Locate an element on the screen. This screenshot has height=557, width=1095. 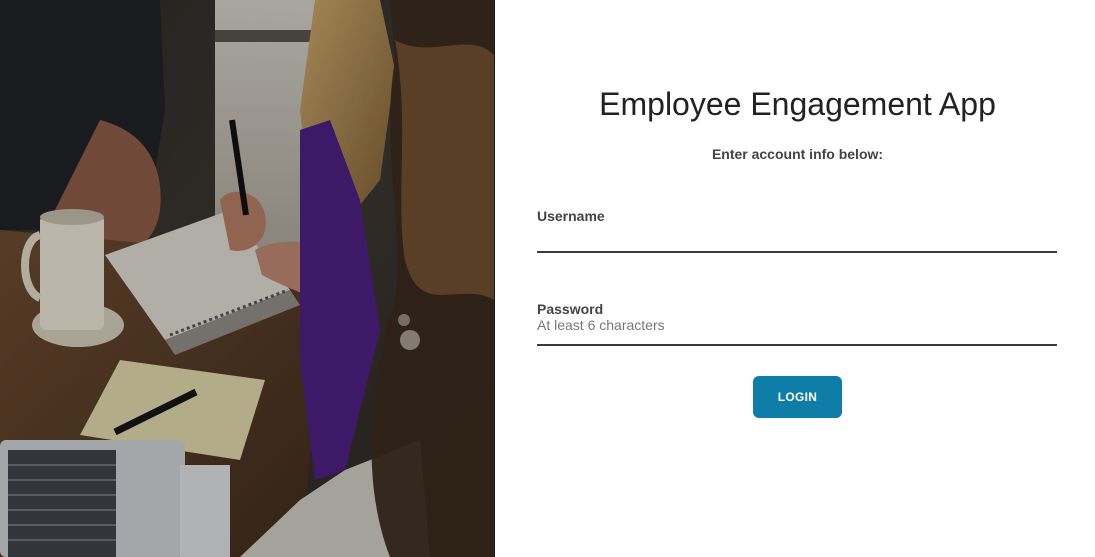
password-field-group: Password is located at coordinates (797, 323).